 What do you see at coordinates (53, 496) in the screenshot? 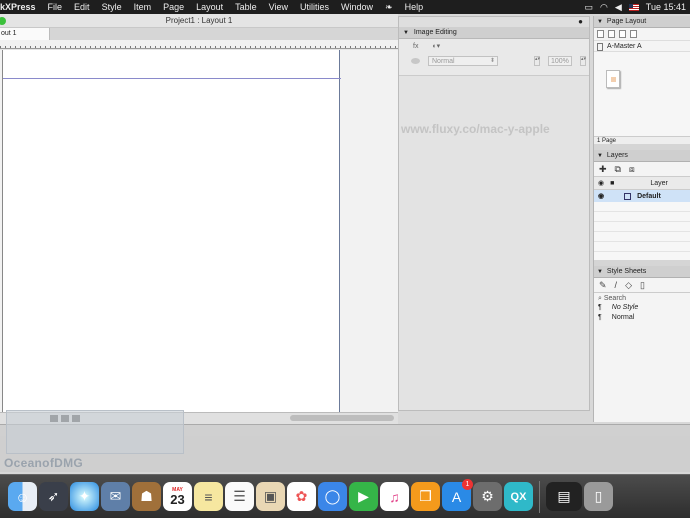
I see `launchpad-icon: ➶` at bounding box center [53, 496].